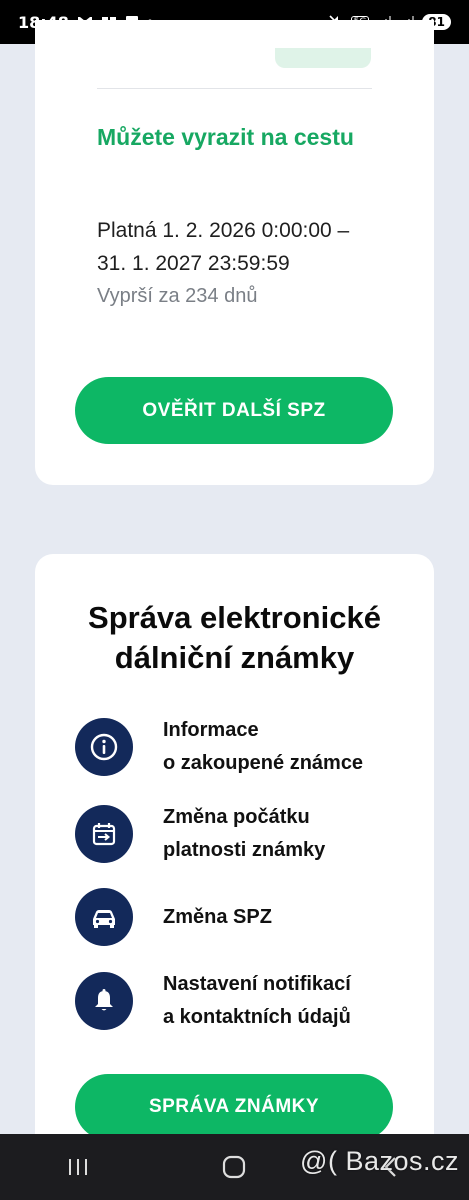  Describe the element at coordinates (225, 137) in the screenshot. I see `validity-title: Můžete vyrazit na cestu` at that location.